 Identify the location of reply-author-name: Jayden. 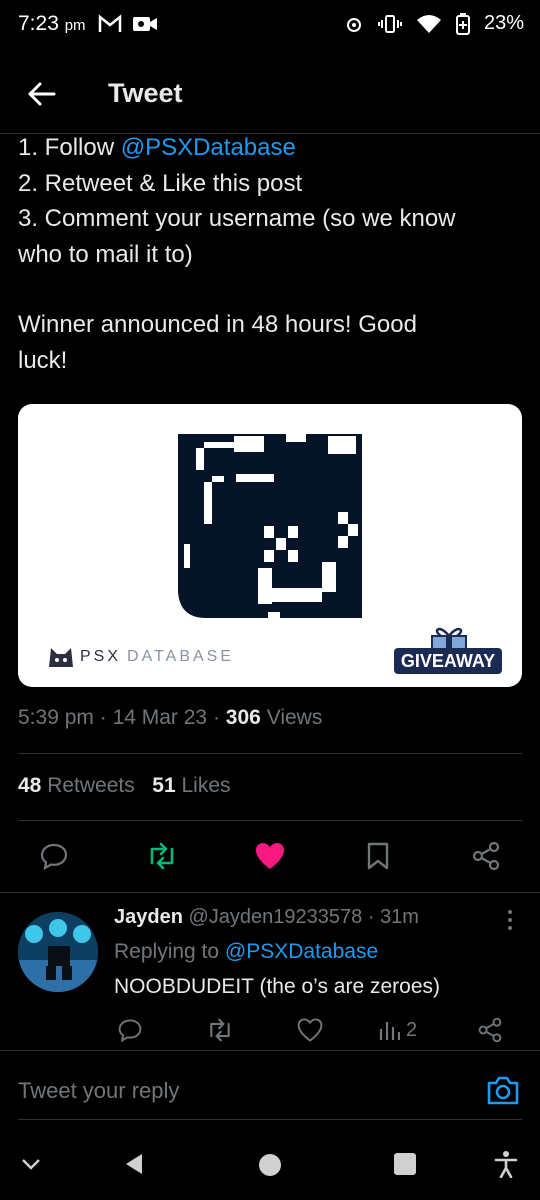
(148, 917).